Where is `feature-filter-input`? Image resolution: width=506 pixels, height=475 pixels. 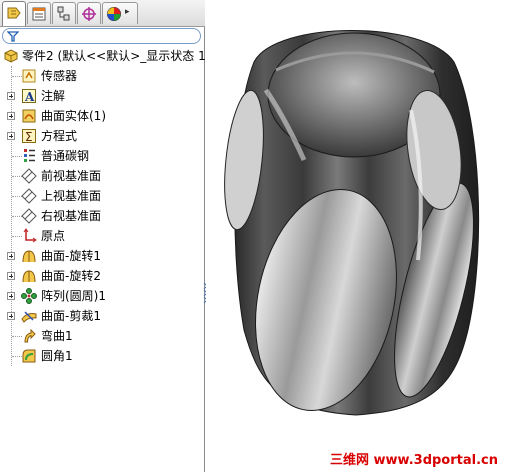
feature-filter-input is located at coordinates (101, 36).